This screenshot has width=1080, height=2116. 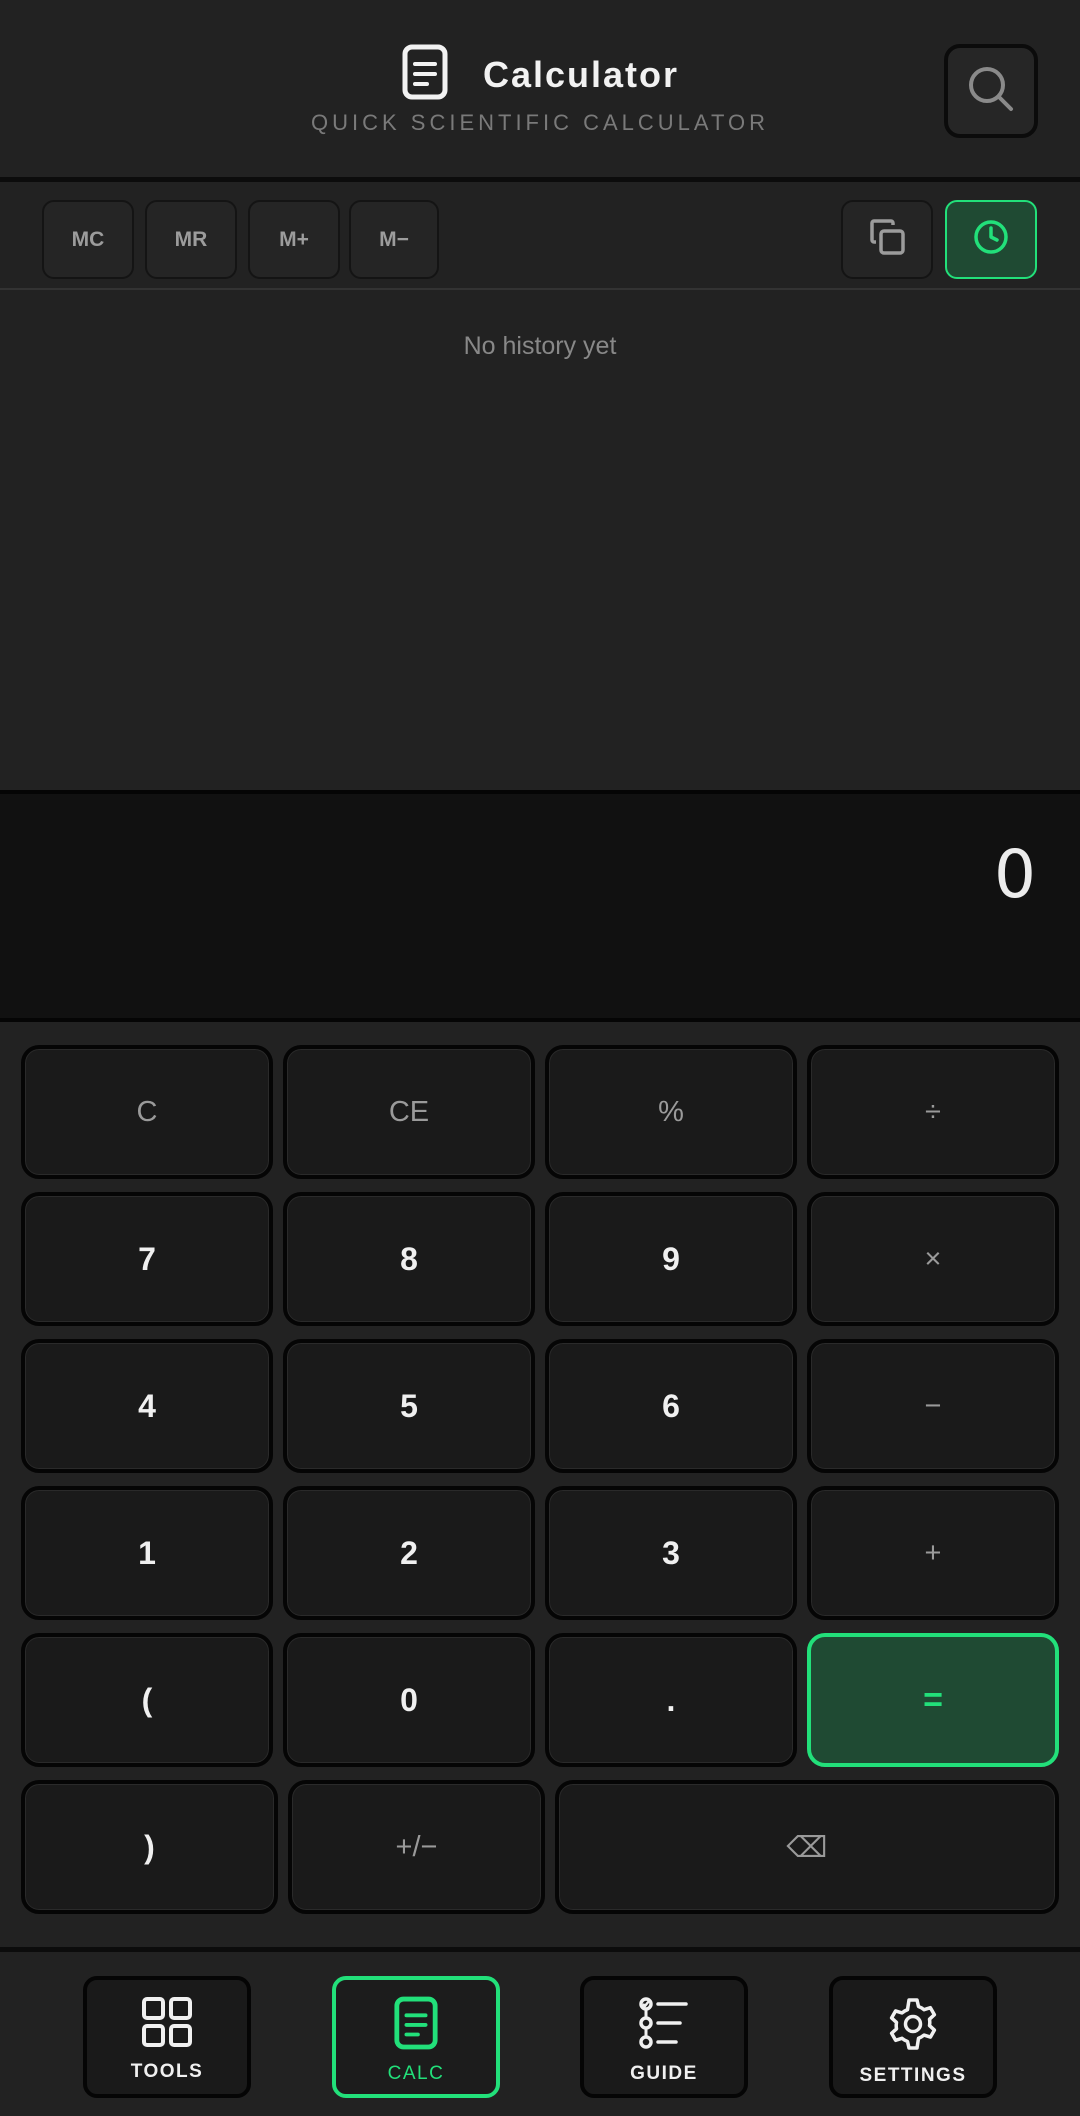 I want to click on backspace-key: ⌫, so click(x=807, y=1847).